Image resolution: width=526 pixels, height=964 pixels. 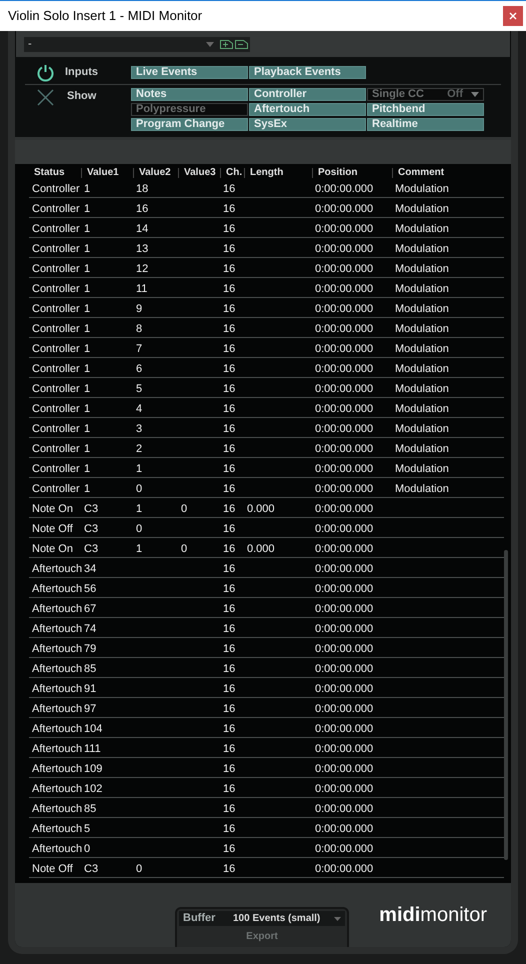 What do you see at coordinates (45, 73) in the screenshot?
I see `power-icon` at bounding box center [45, 73].